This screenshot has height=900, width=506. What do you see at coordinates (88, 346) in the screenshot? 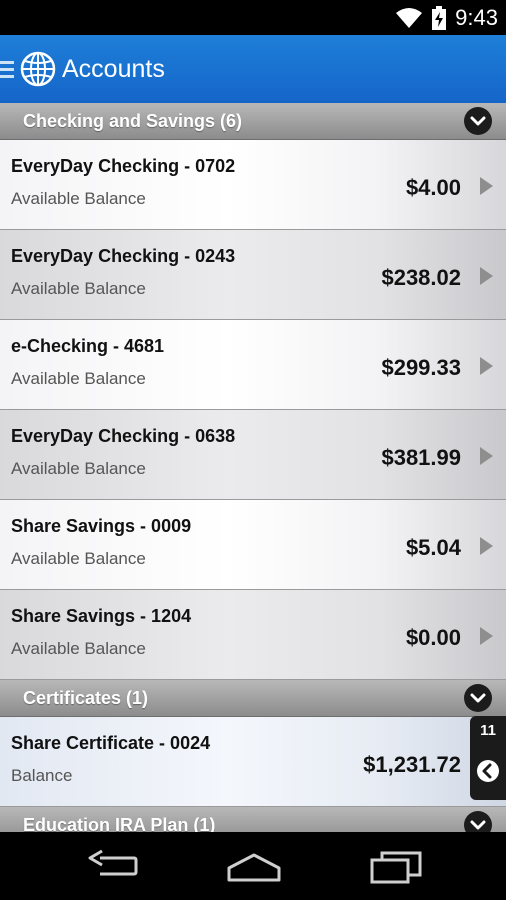
I see `account-name: e-Checking - 4681` at bounding box center [88, 346].